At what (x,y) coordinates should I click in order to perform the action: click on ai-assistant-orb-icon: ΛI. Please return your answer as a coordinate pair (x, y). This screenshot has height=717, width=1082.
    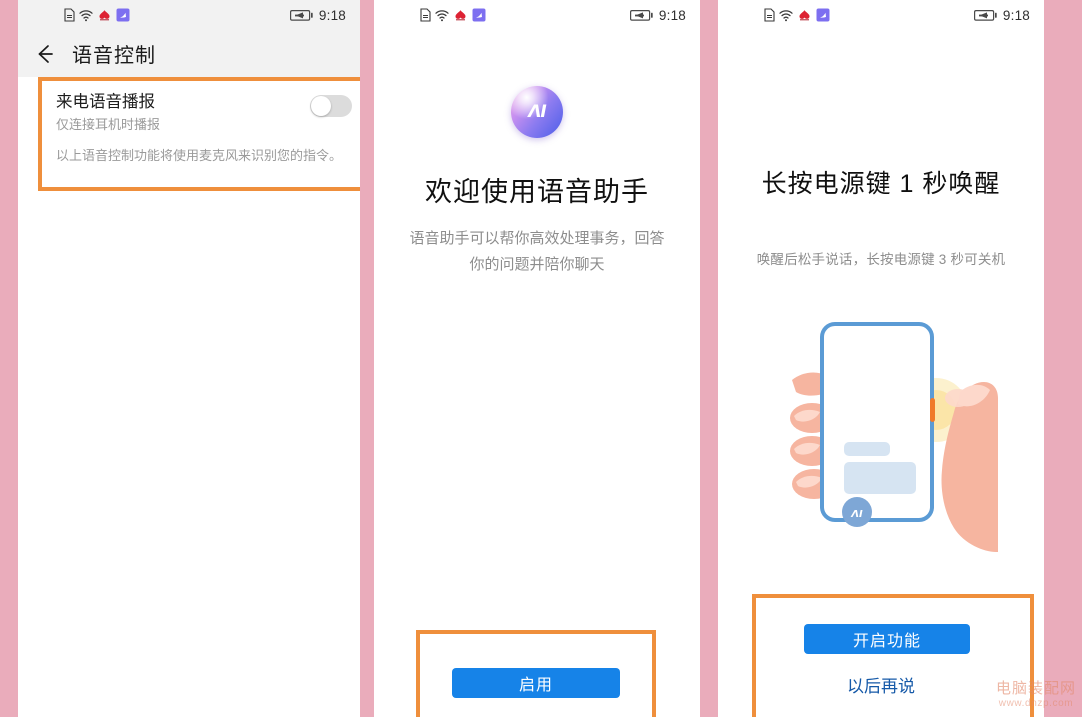
    Looking at the image, I should click on (537, 112).